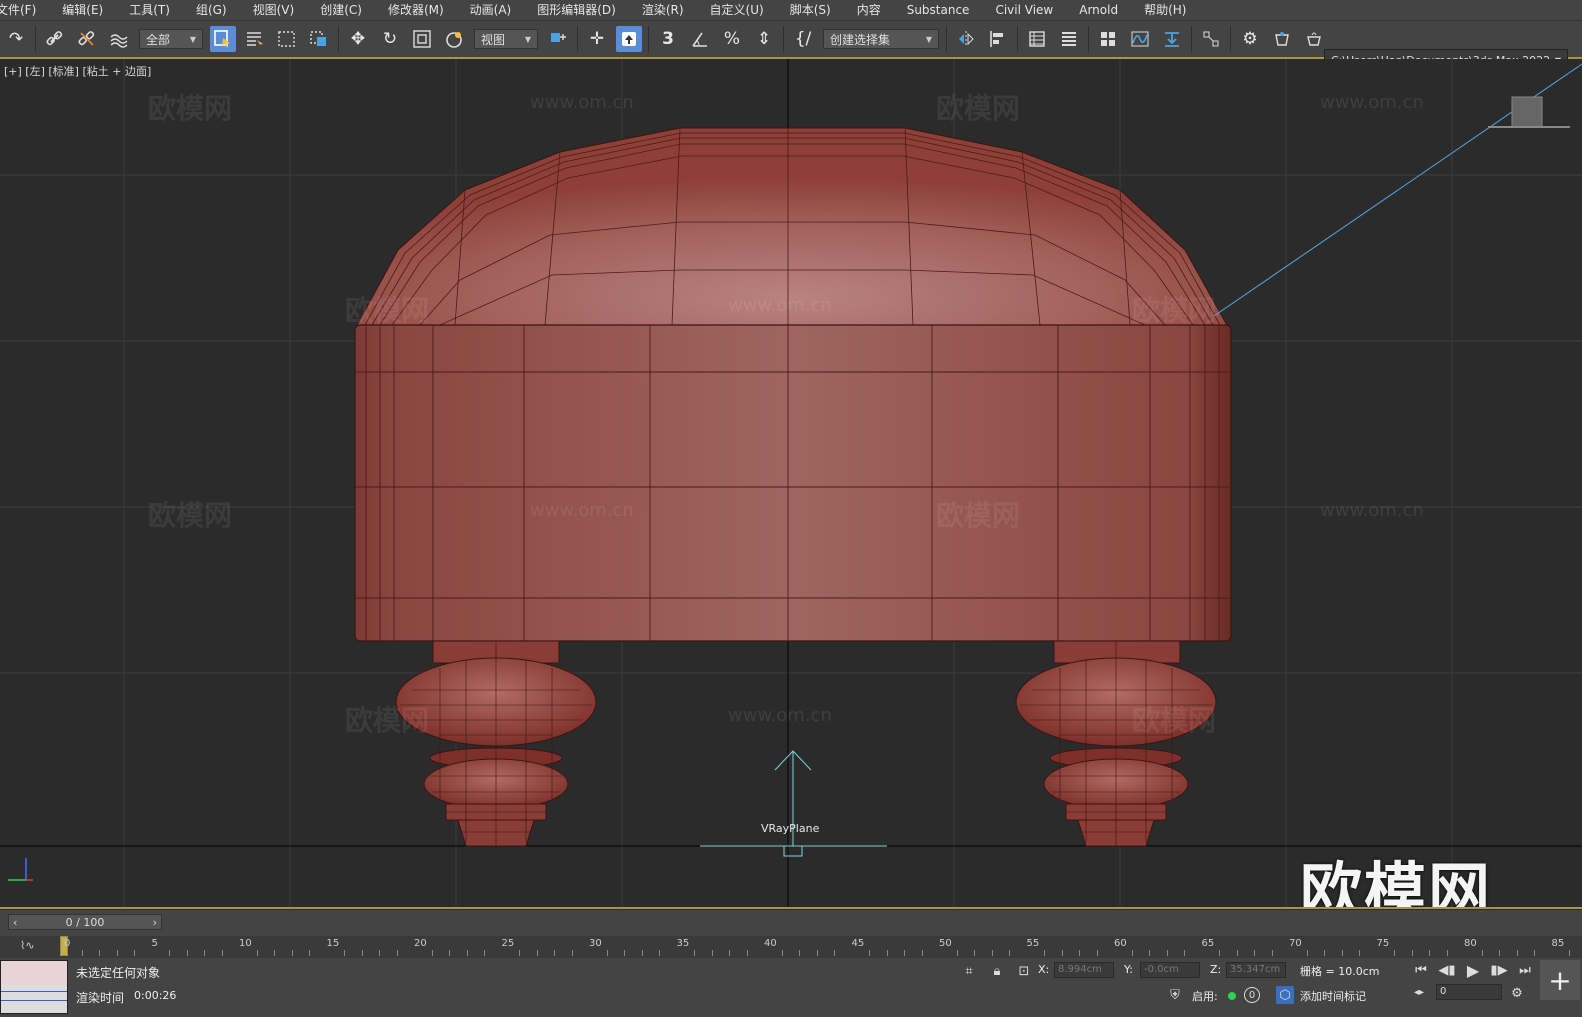 Image resolution: width=1582 pixels, height=1017 pixels. I want to click on render-setup-icon: ⚙, so click(1250, 39).